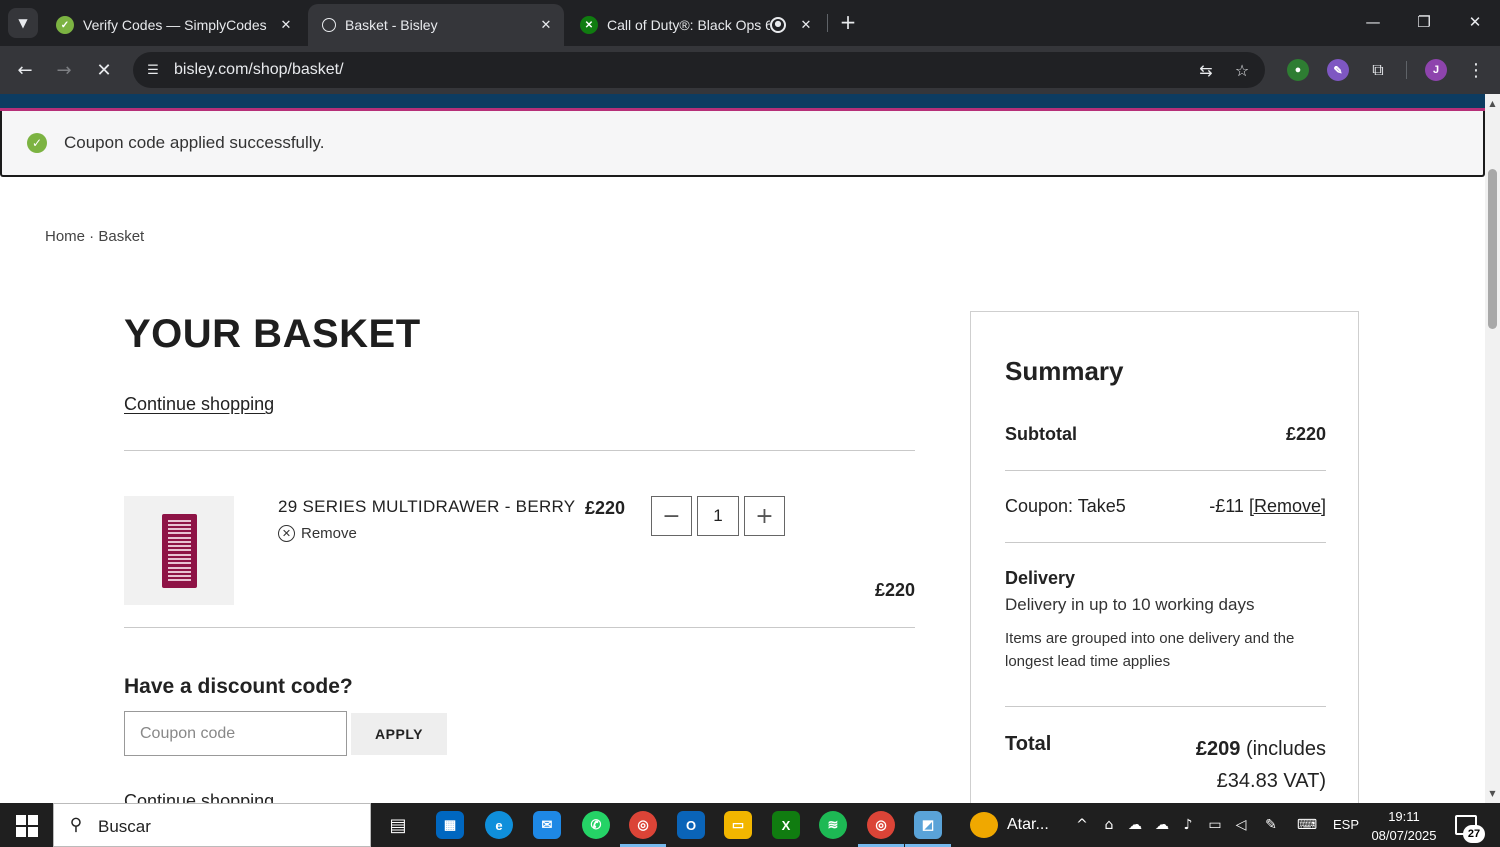  Describe the element at coordinates (1064, 371) in the screenshot. I see `summary-heading: Summary` at that location.